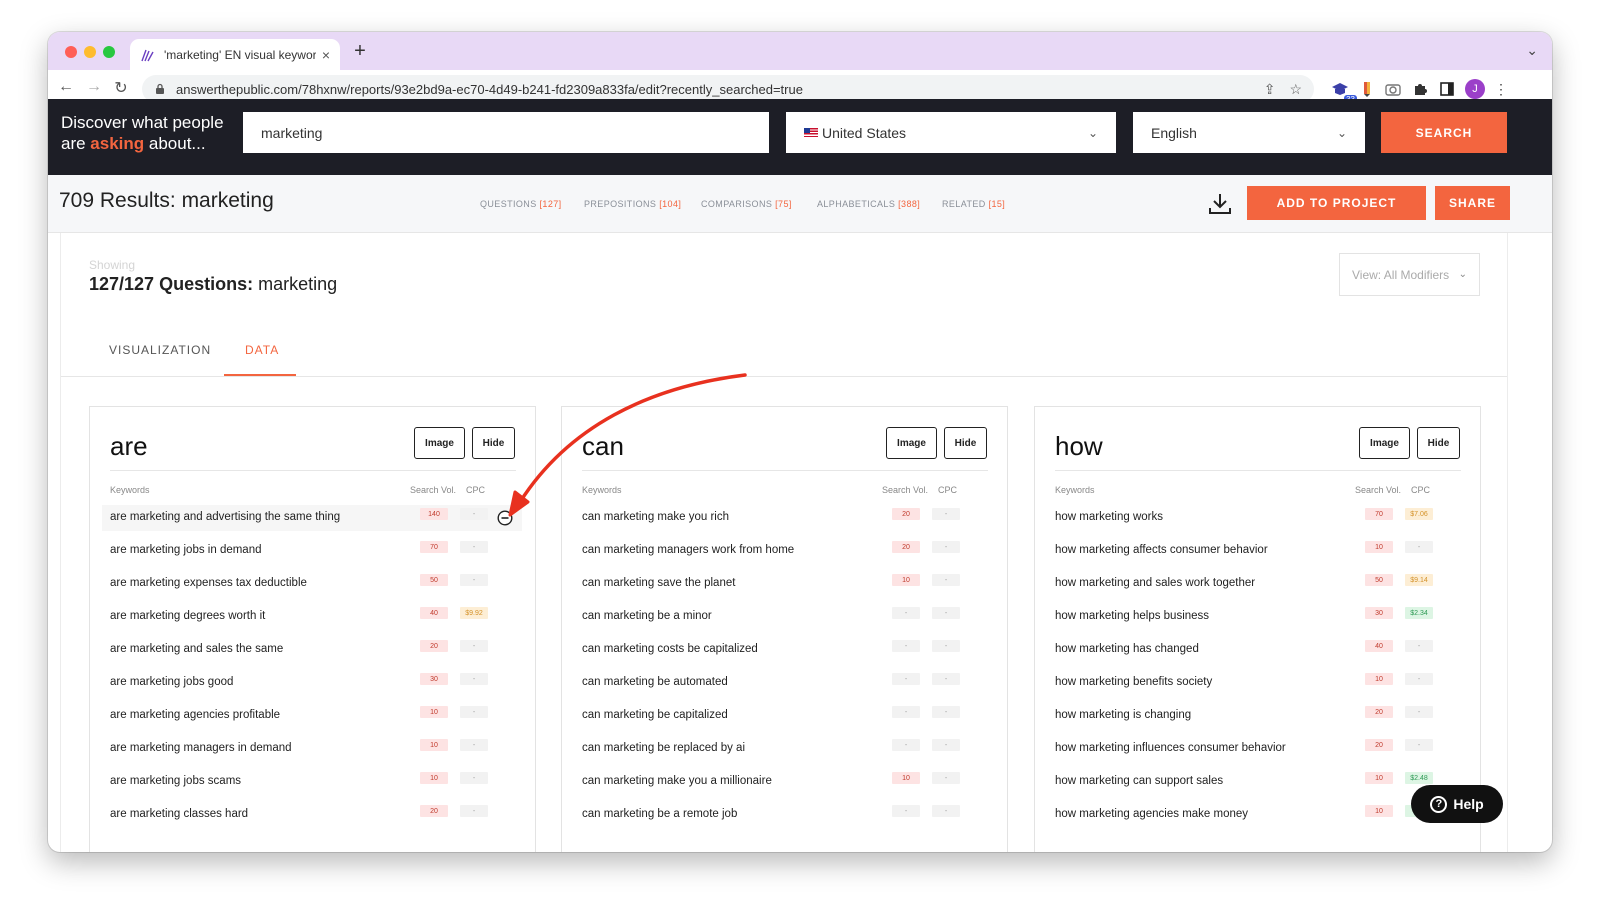 The width and height of the screenshot is (1600, 917). I want to click on profile-avatar: J, so click(1475, 89).